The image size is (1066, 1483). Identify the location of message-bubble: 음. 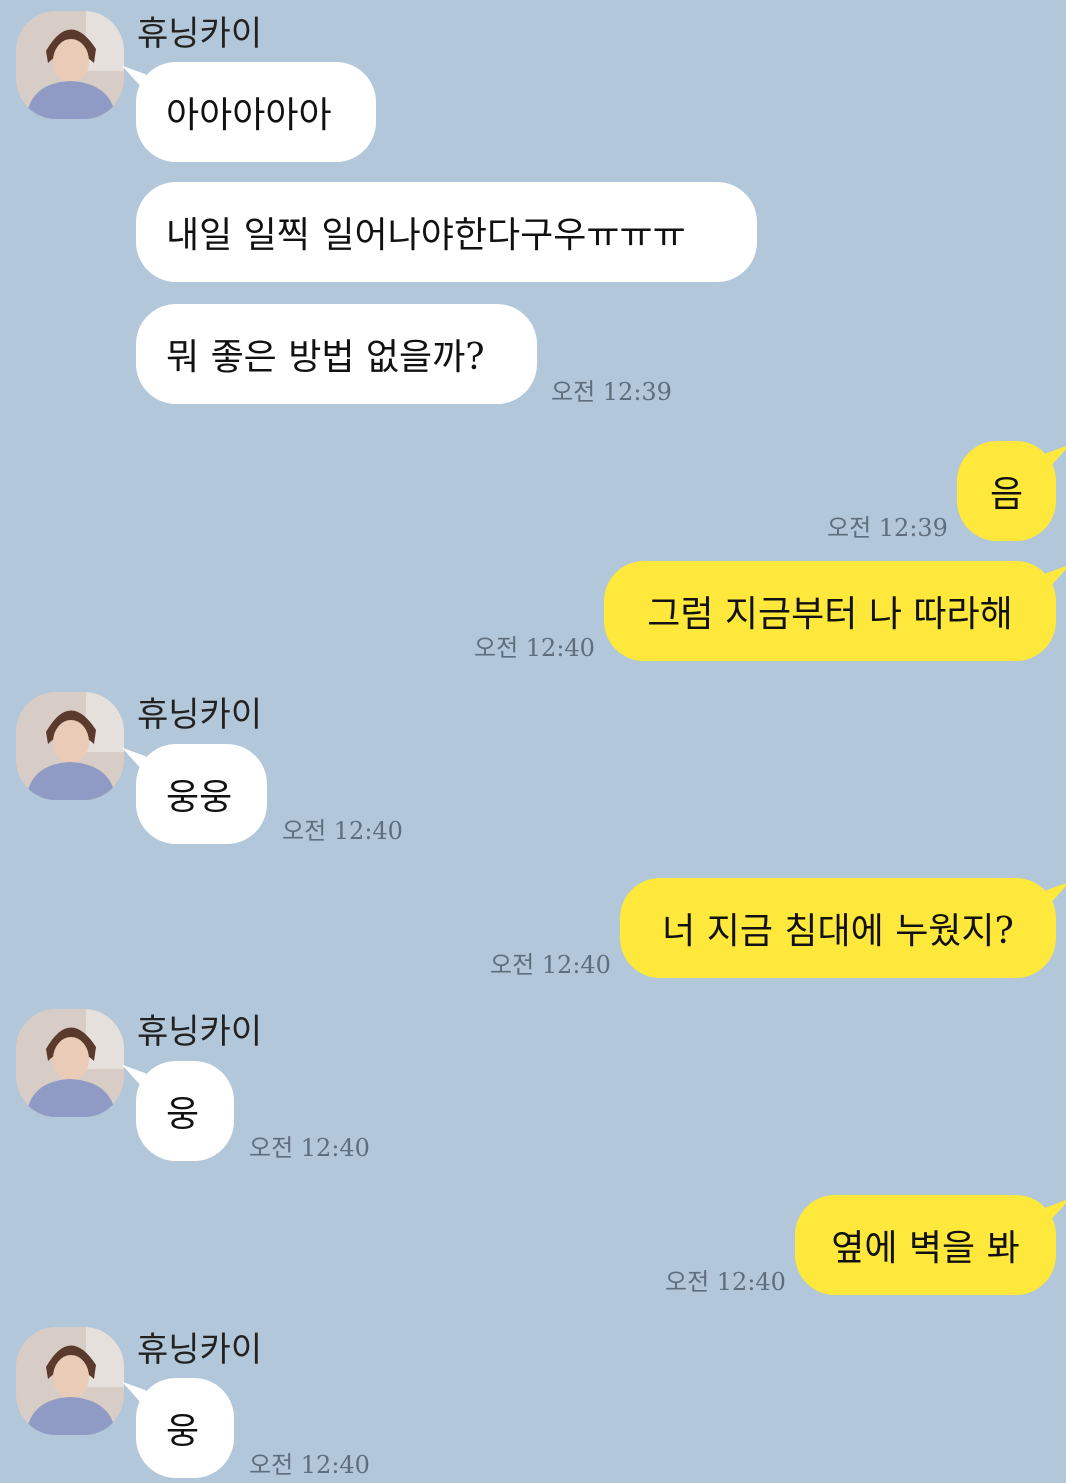
(1006, 491).